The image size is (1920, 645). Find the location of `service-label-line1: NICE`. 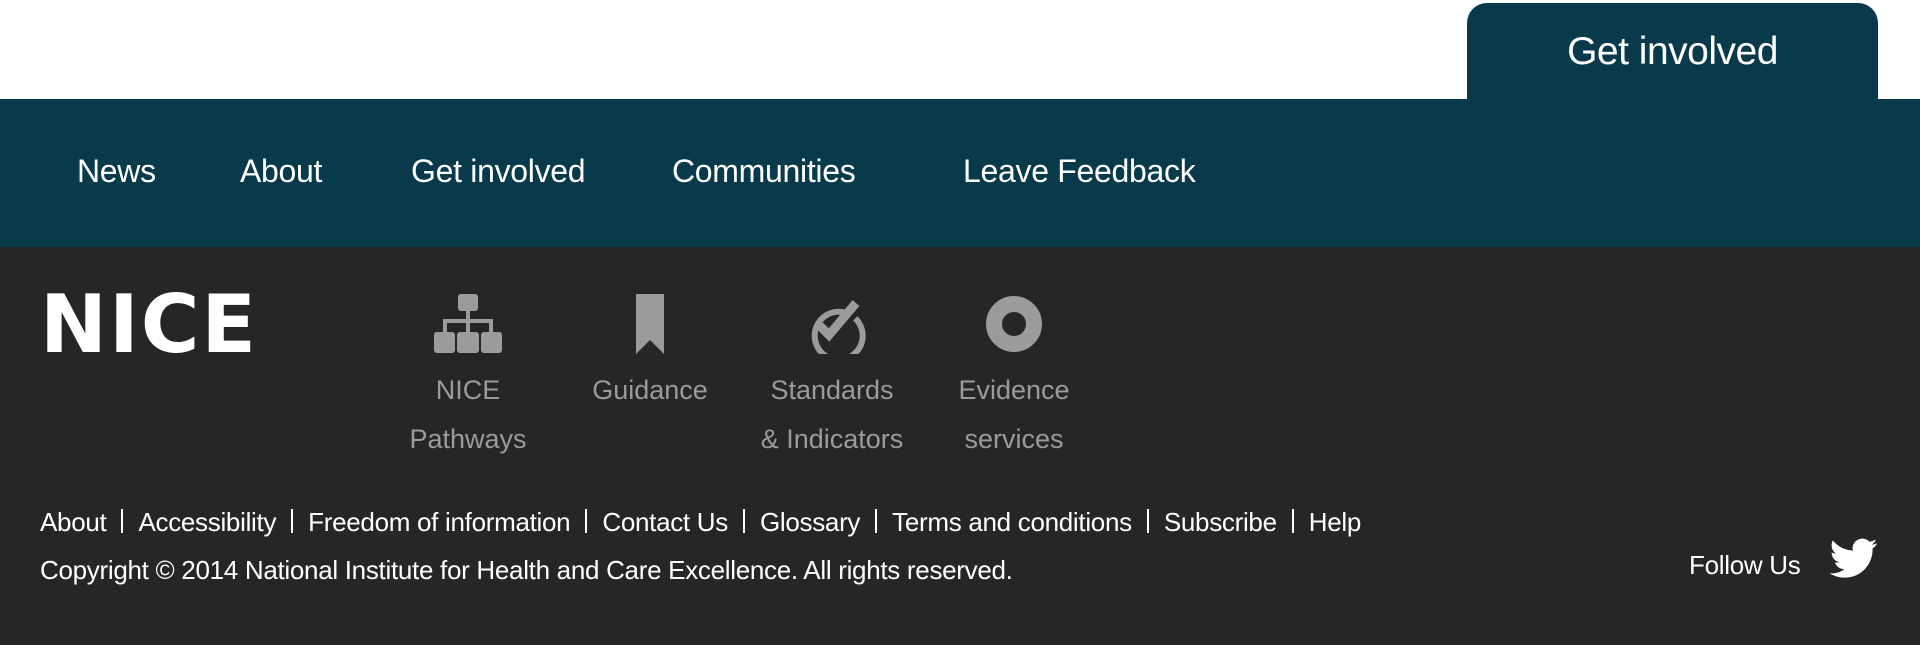

service-label-line1: NICE is located at coordinates (468, 390).